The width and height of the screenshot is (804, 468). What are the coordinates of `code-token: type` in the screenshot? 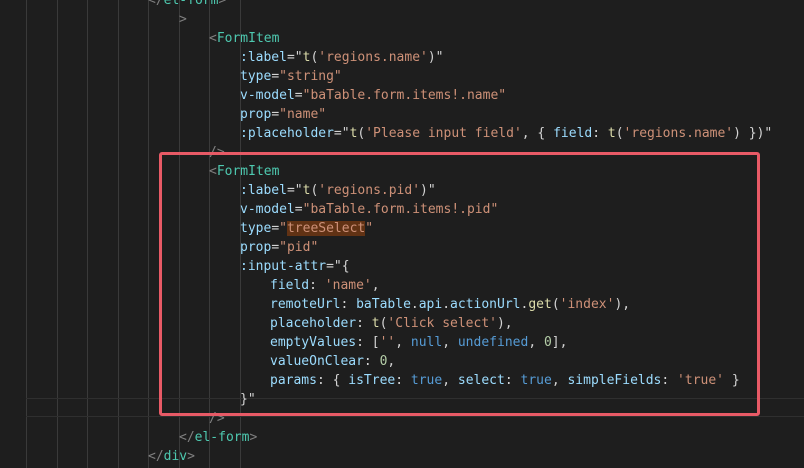 It's located at (256, 76).